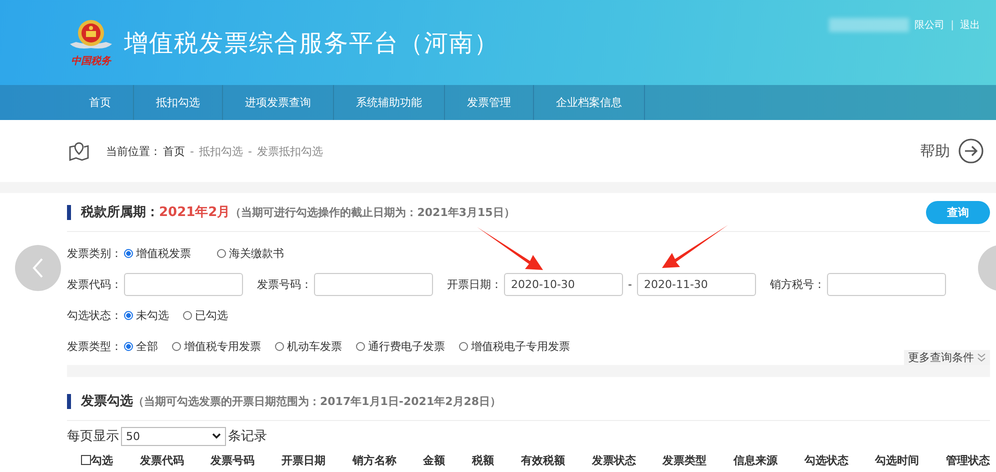  I want to click on field-label: 发票代码：, so click(94, 284).